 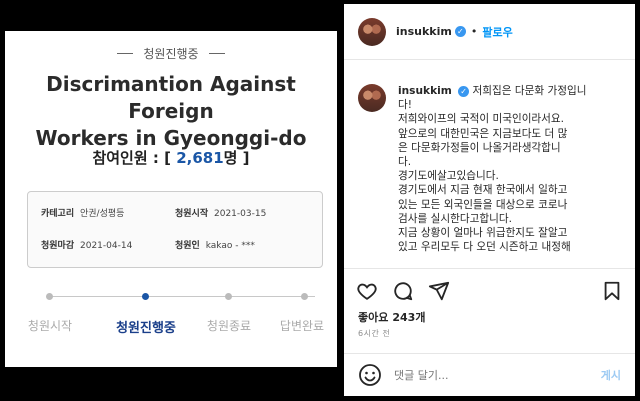 I want to click on username-link: insukkim, so click(x=424, y=31).